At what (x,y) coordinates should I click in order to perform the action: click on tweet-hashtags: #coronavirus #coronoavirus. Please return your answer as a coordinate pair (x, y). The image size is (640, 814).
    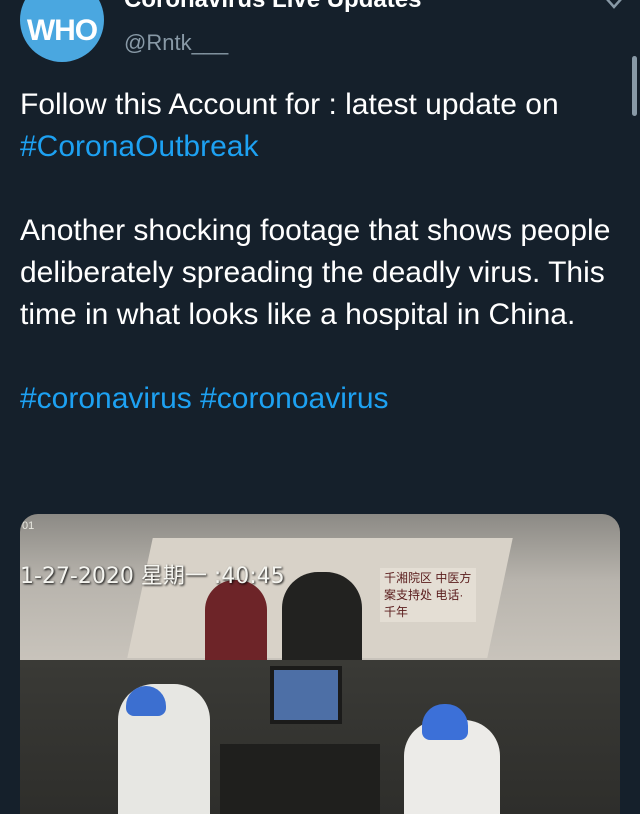
    Looking at the image, I should click on (325, 399).